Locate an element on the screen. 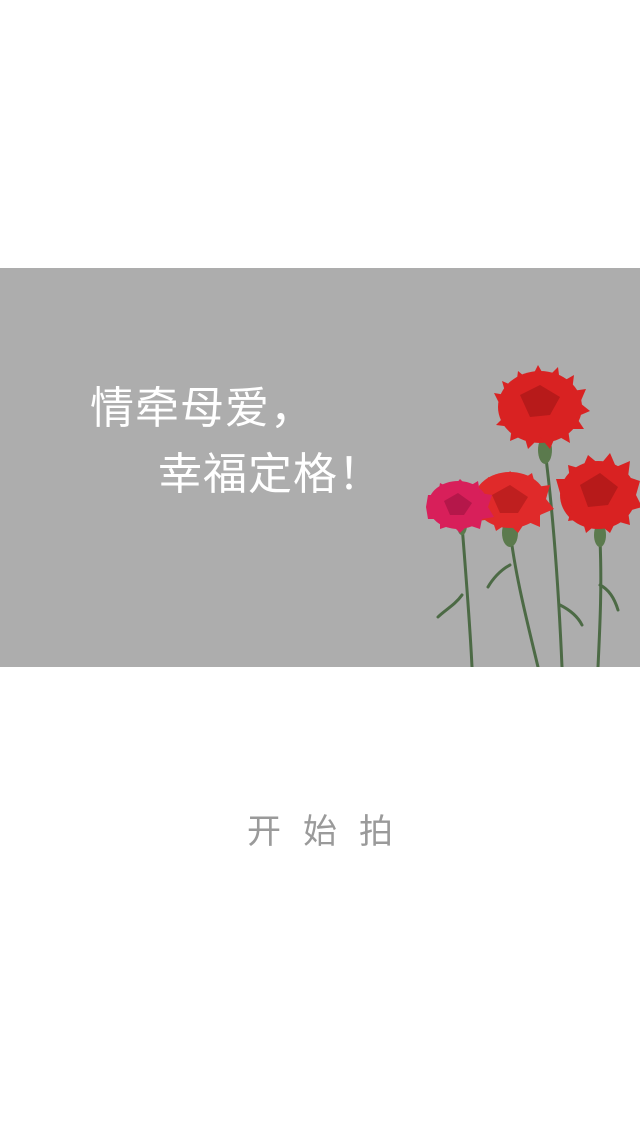 Image resolution: width=640 pixels, height=1136 pixels. start-shooting-button: 开始拍 is located at coordinates (320, 828).